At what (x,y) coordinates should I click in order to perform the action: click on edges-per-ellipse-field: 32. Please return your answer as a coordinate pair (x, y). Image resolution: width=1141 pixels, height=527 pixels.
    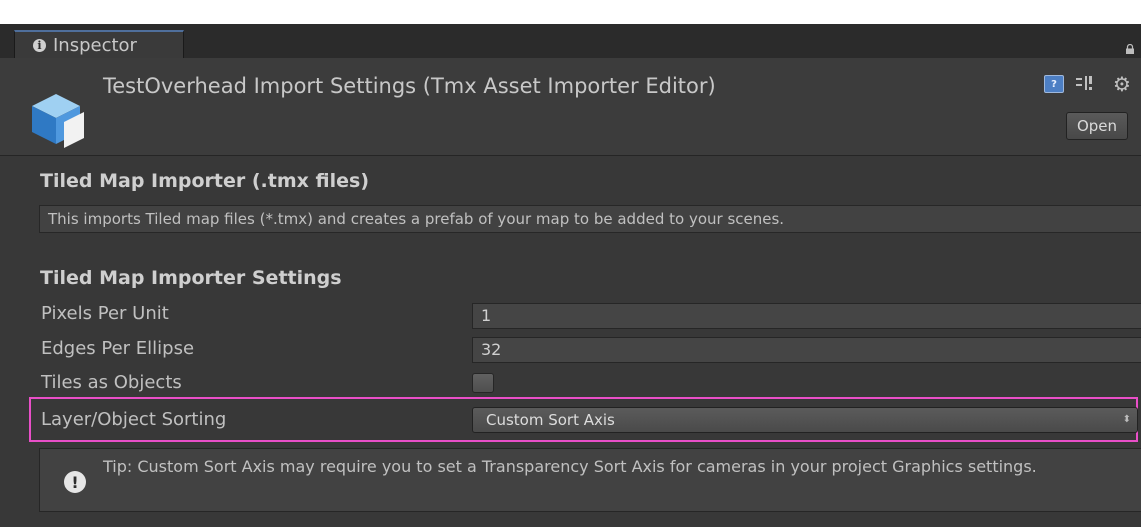
    Looking at the image, I should click on (806, 350).